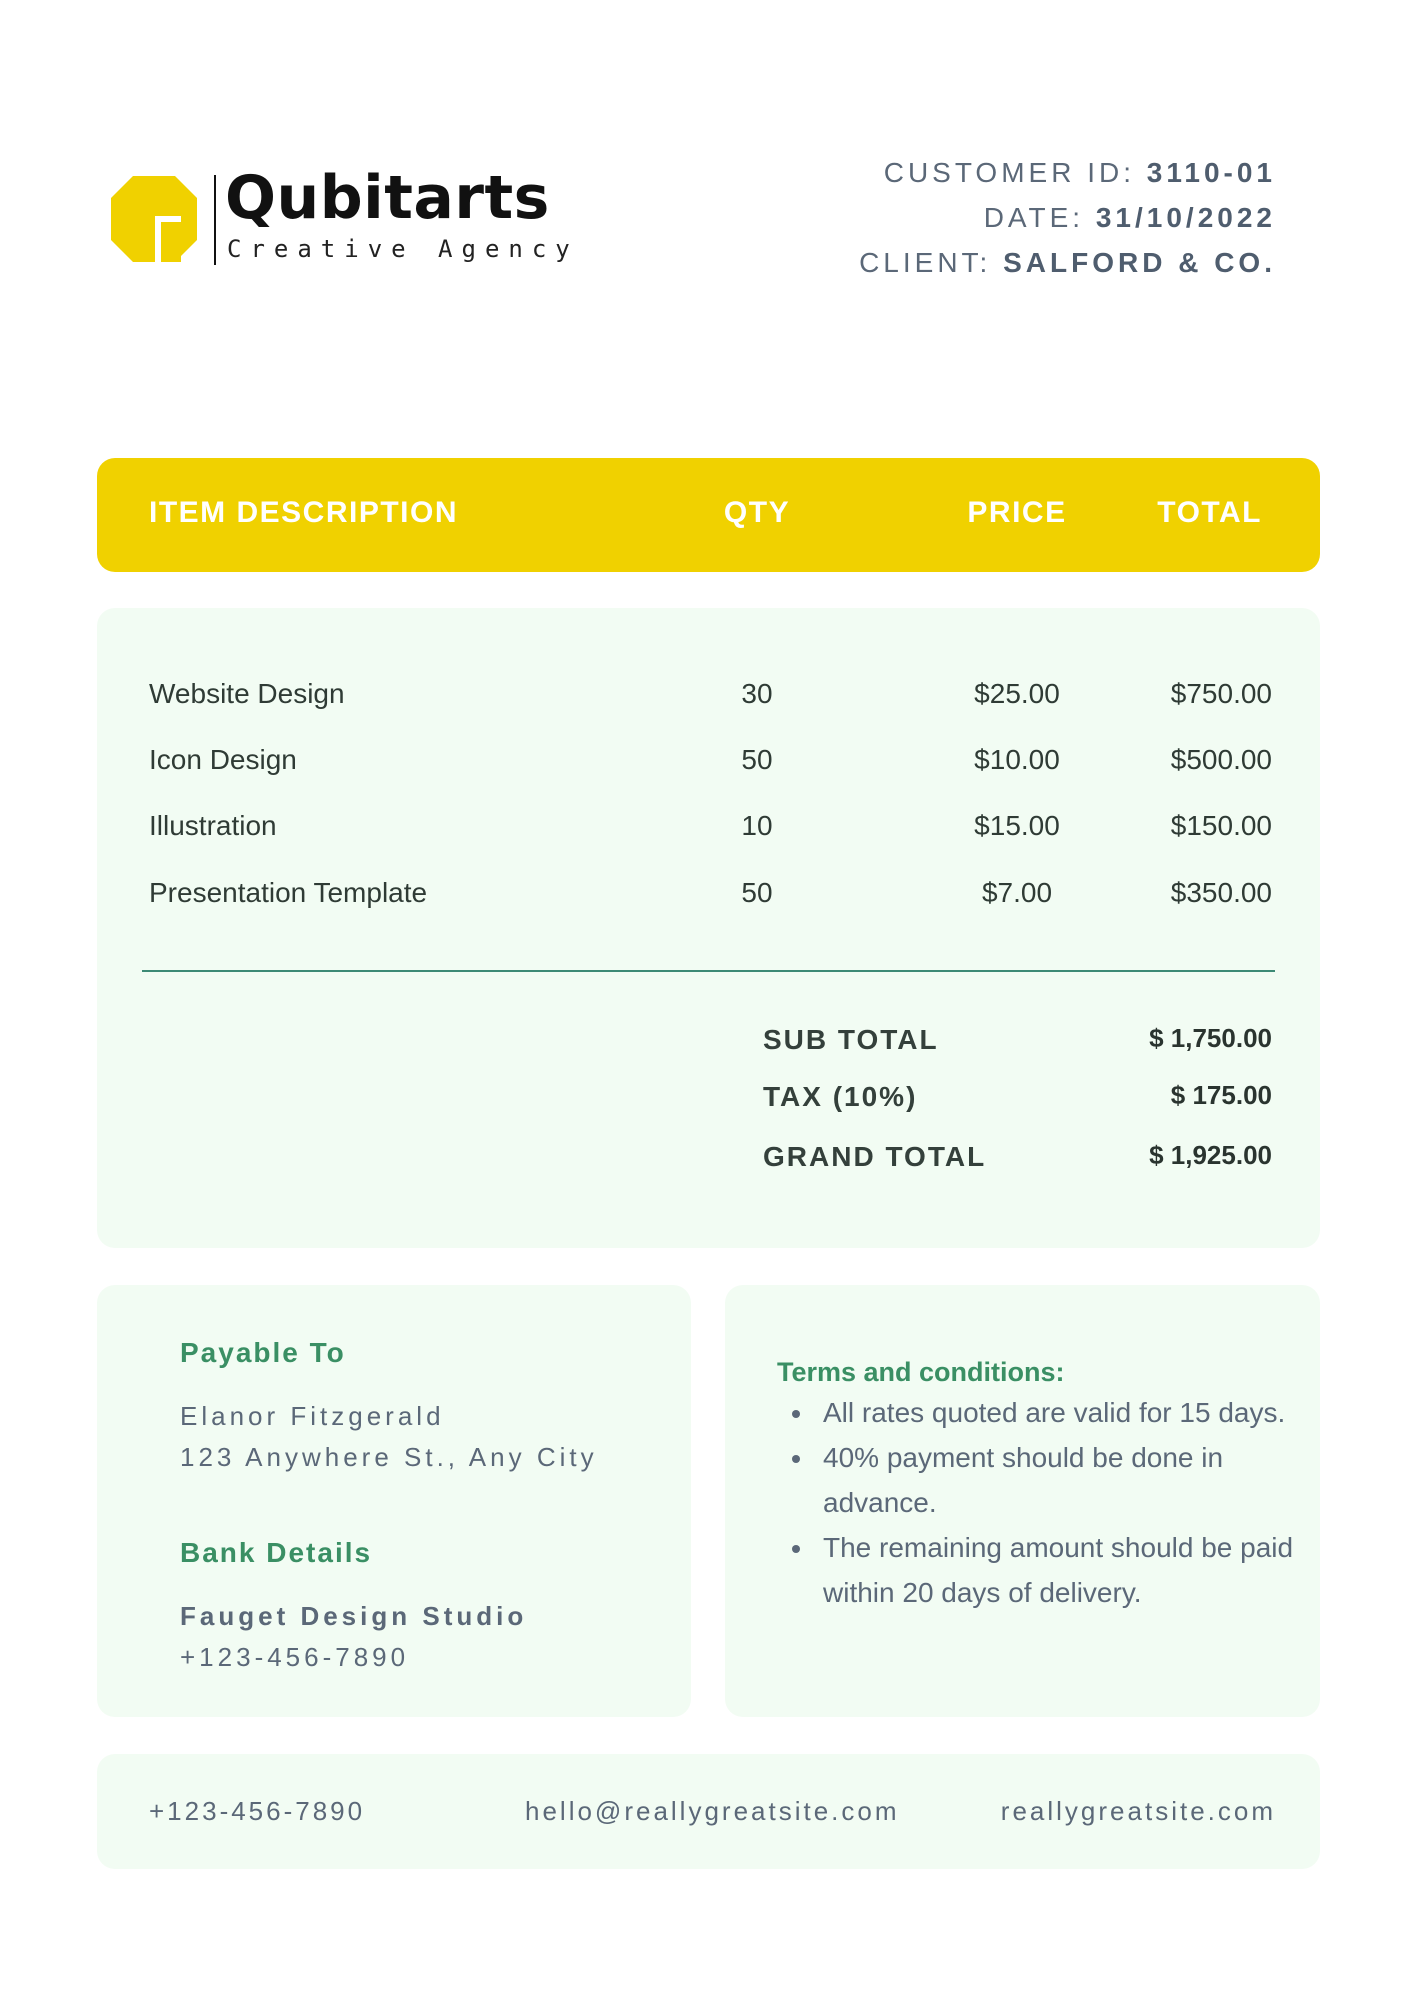 The width and height of the screenshot is (1414, 2000). What do you see at coordinates (247, 693) in the screenshot?
I see `item-description: Website Design` at bounding box center [247, 693].